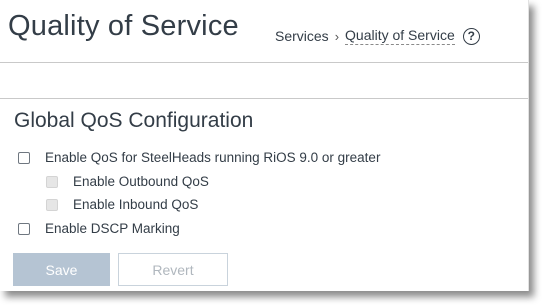  Describe the element at coordinates (136, 204) in the screenshot. I see `inbound-qos-label: Enable Inbound QoS` at that location.